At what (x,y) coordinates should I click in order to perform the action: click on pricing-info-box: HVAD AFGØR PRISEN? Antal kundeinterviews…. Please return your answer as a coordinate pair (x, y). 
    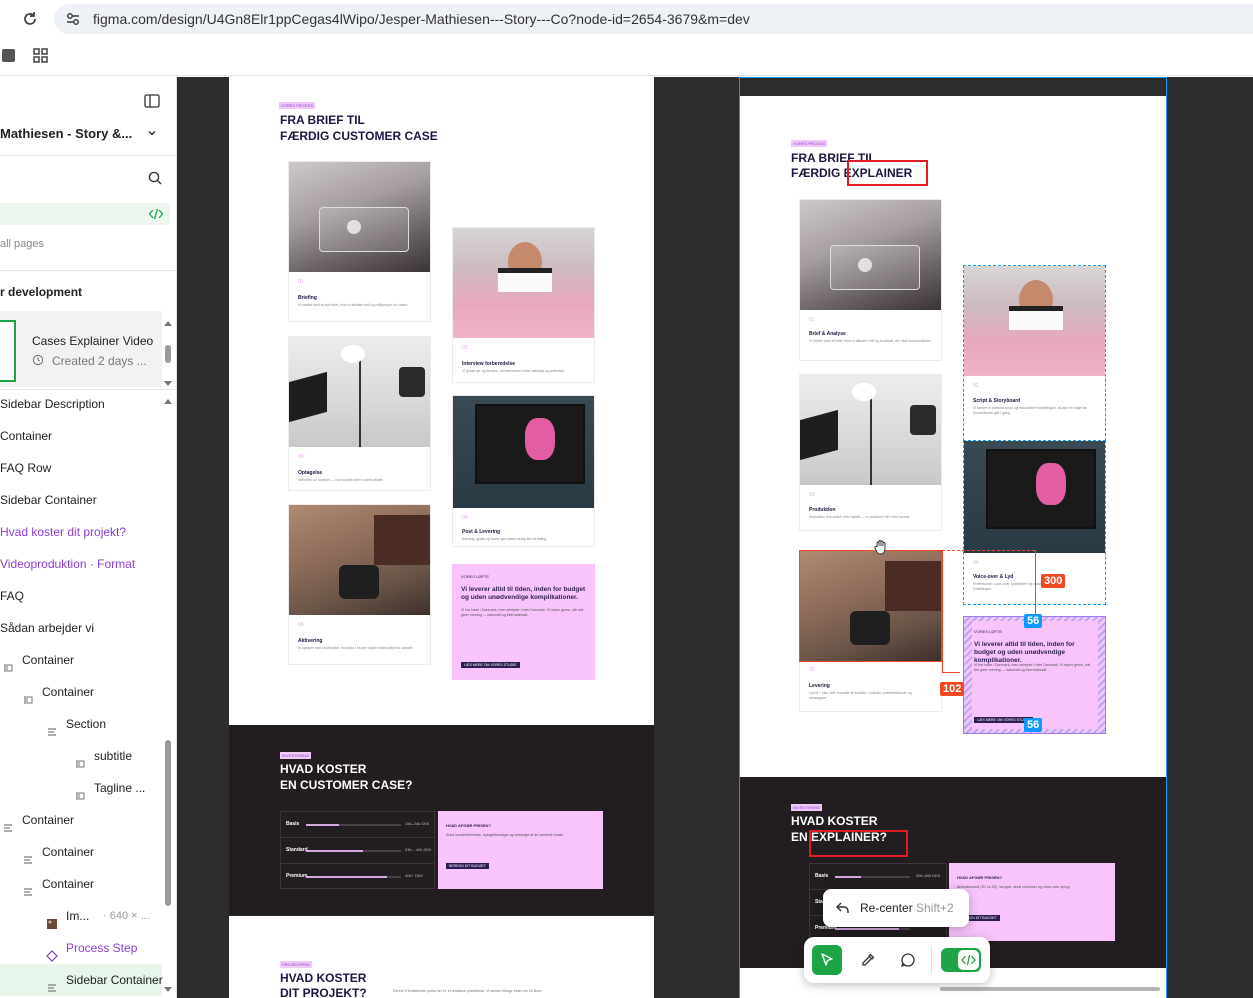
    Looking at the image, I should click on (520, 850).